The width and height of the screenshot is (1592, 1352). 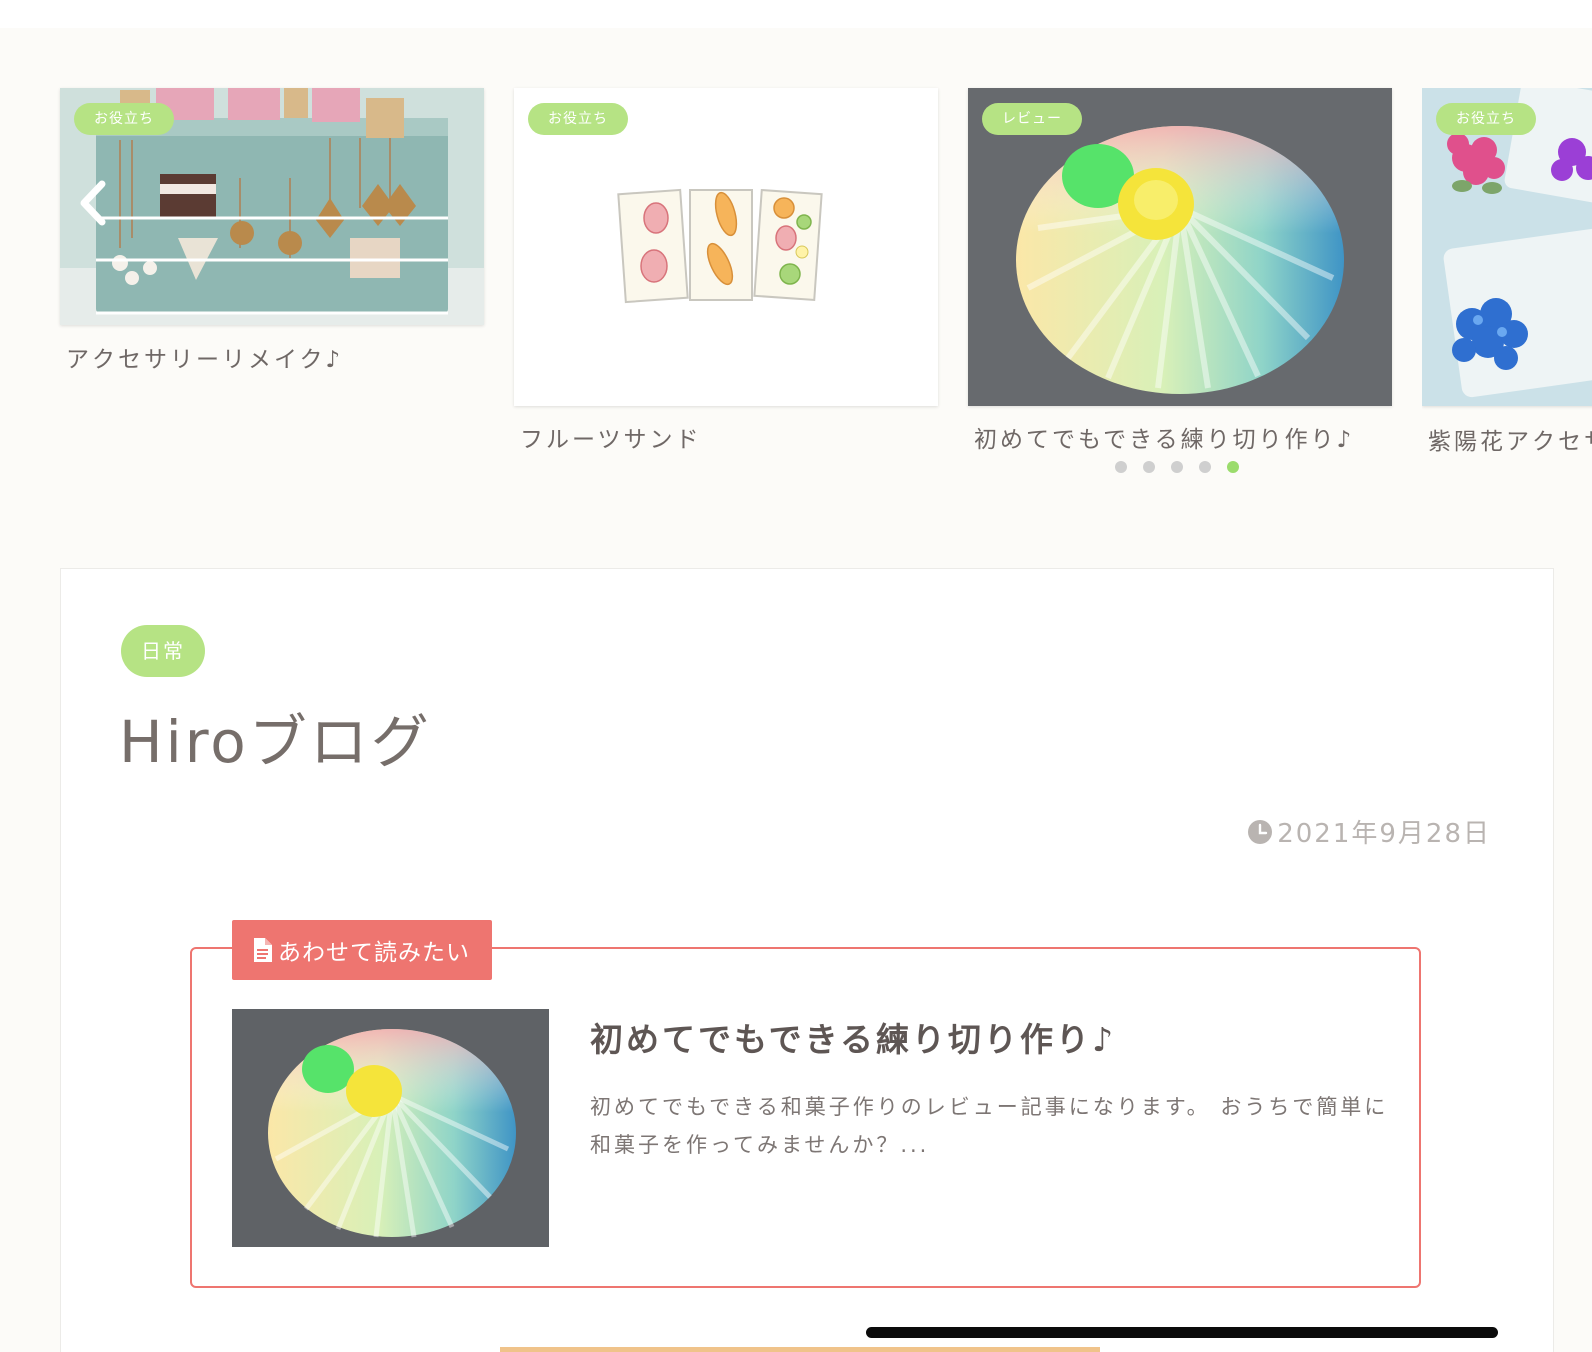 I want to click on related-post-label-text: あわせて読みたい, so click(x=374, y=953).